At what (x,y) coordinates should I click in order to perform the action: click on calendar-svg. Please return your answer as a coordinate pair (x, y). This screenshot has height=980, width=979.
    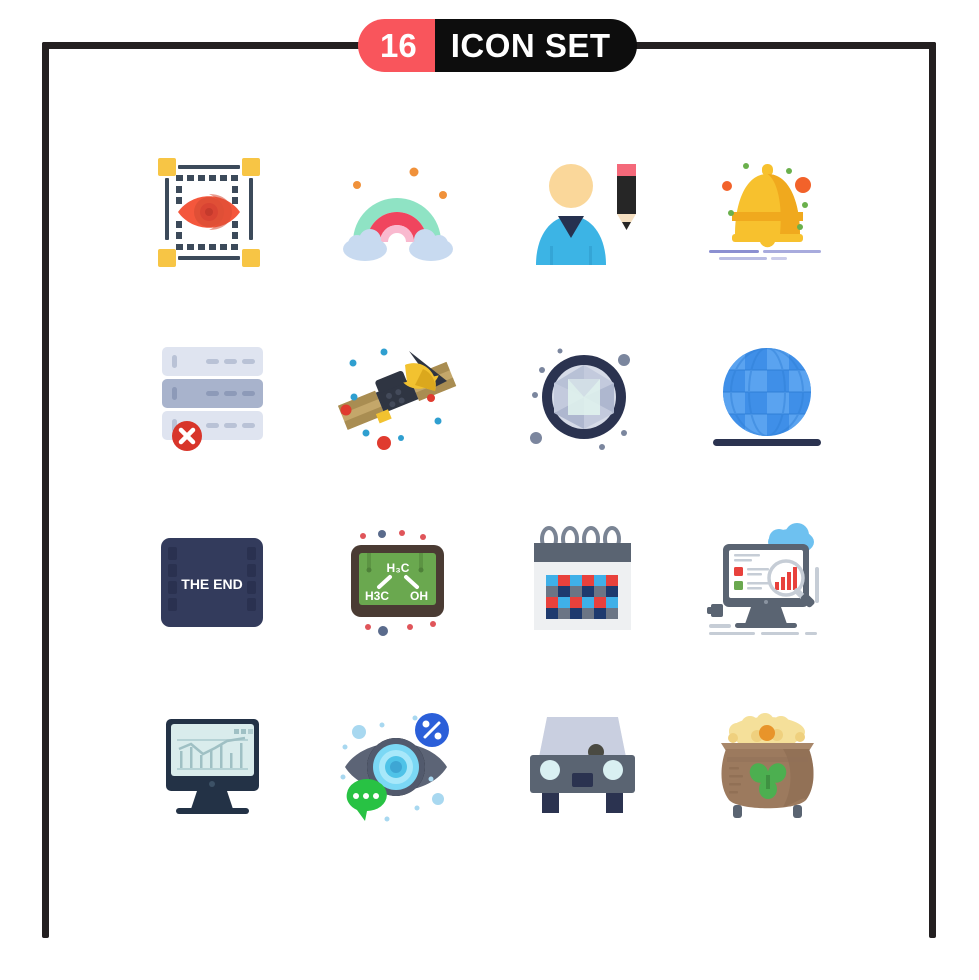
    Looking at the image, I should click on (582, 578).